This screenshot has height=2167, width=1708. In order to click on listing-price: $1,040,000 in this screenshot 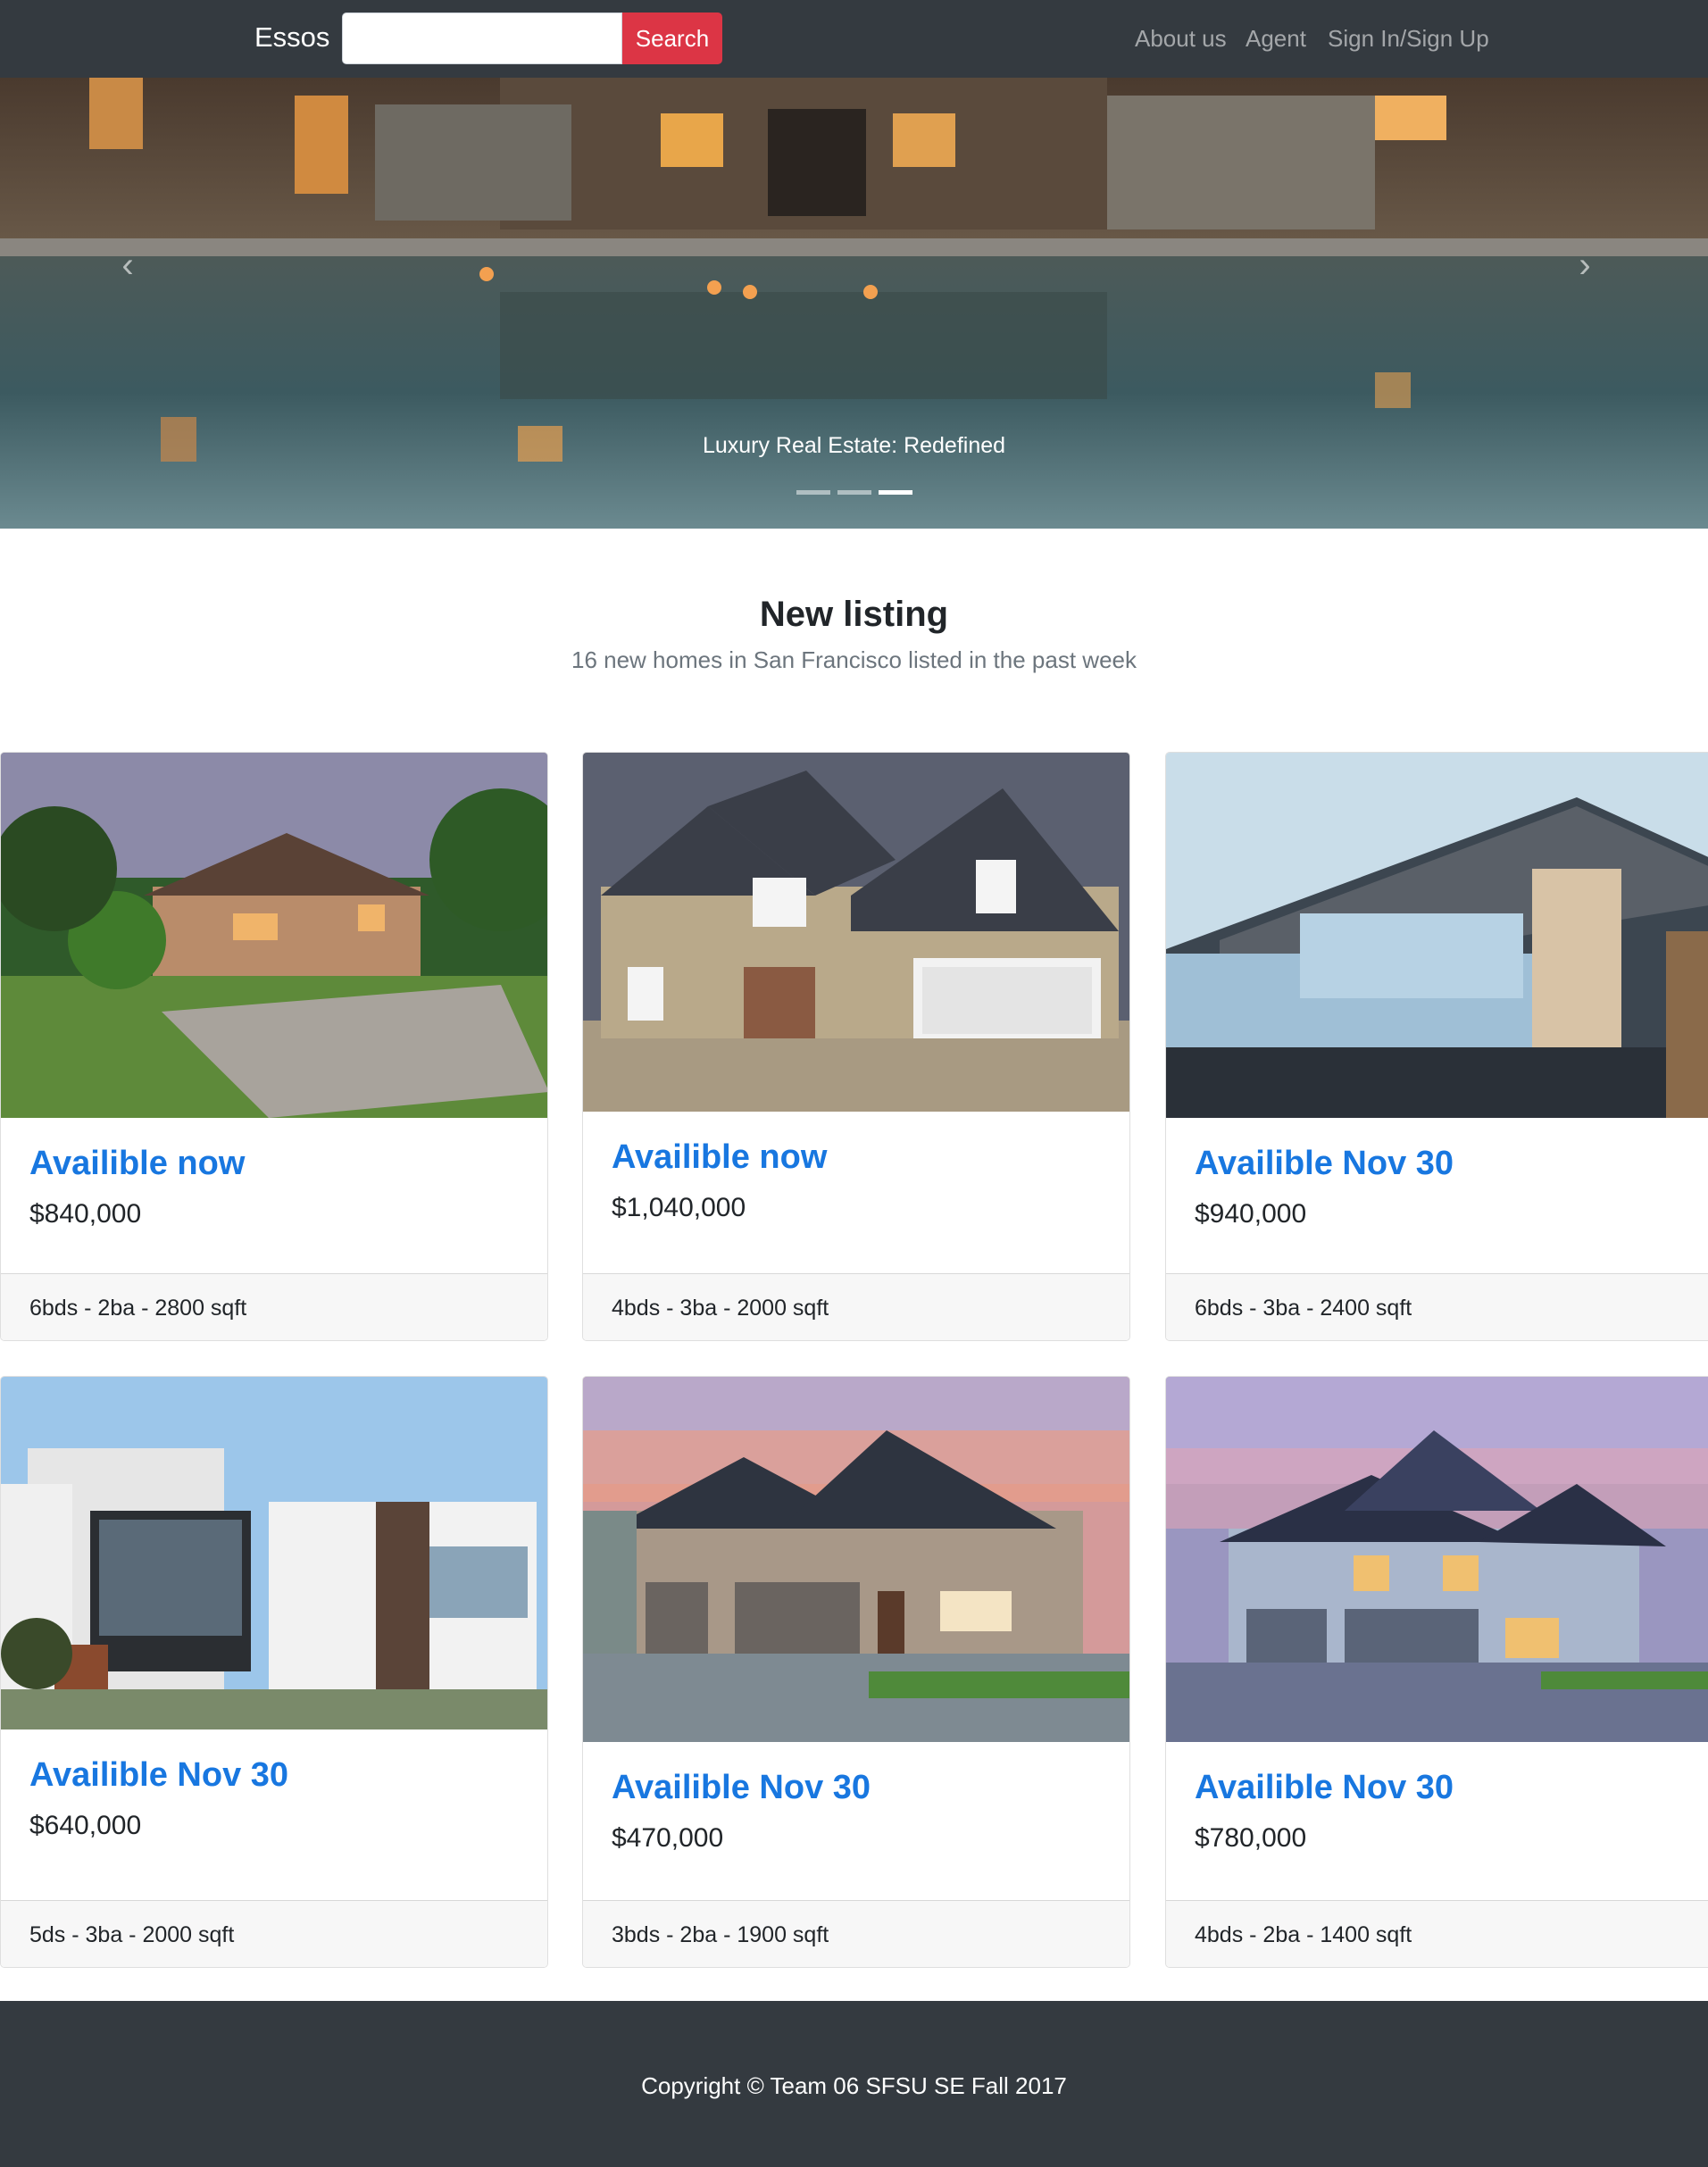, I will do `click(679, 1207)`.